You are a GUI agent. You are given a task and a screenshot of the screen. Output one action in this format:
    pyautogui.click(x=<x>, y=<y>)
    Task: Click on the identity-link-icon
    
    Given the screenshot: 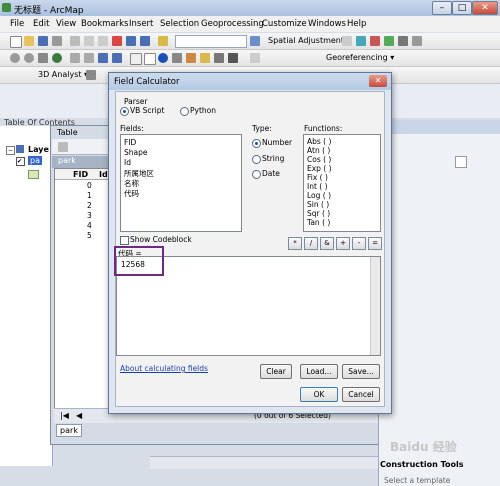 What is the action you would take?
    pyautogui.click(x=389, y=41)
    